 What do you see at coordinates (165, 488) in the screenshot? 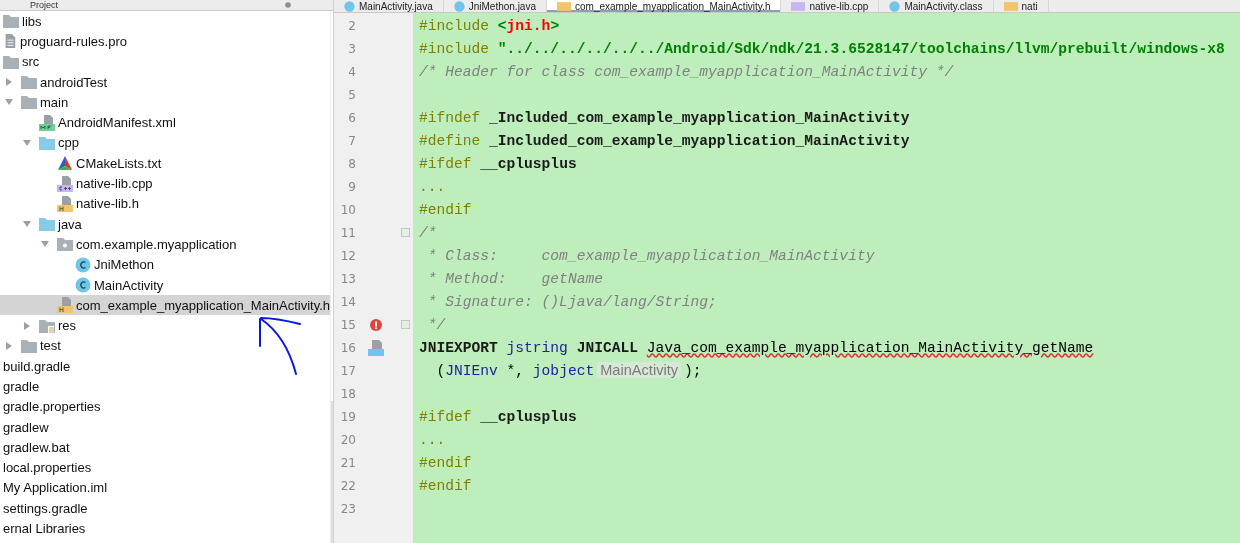
I see `tree-item: My Application.iml` at bounding box center [165, 488].